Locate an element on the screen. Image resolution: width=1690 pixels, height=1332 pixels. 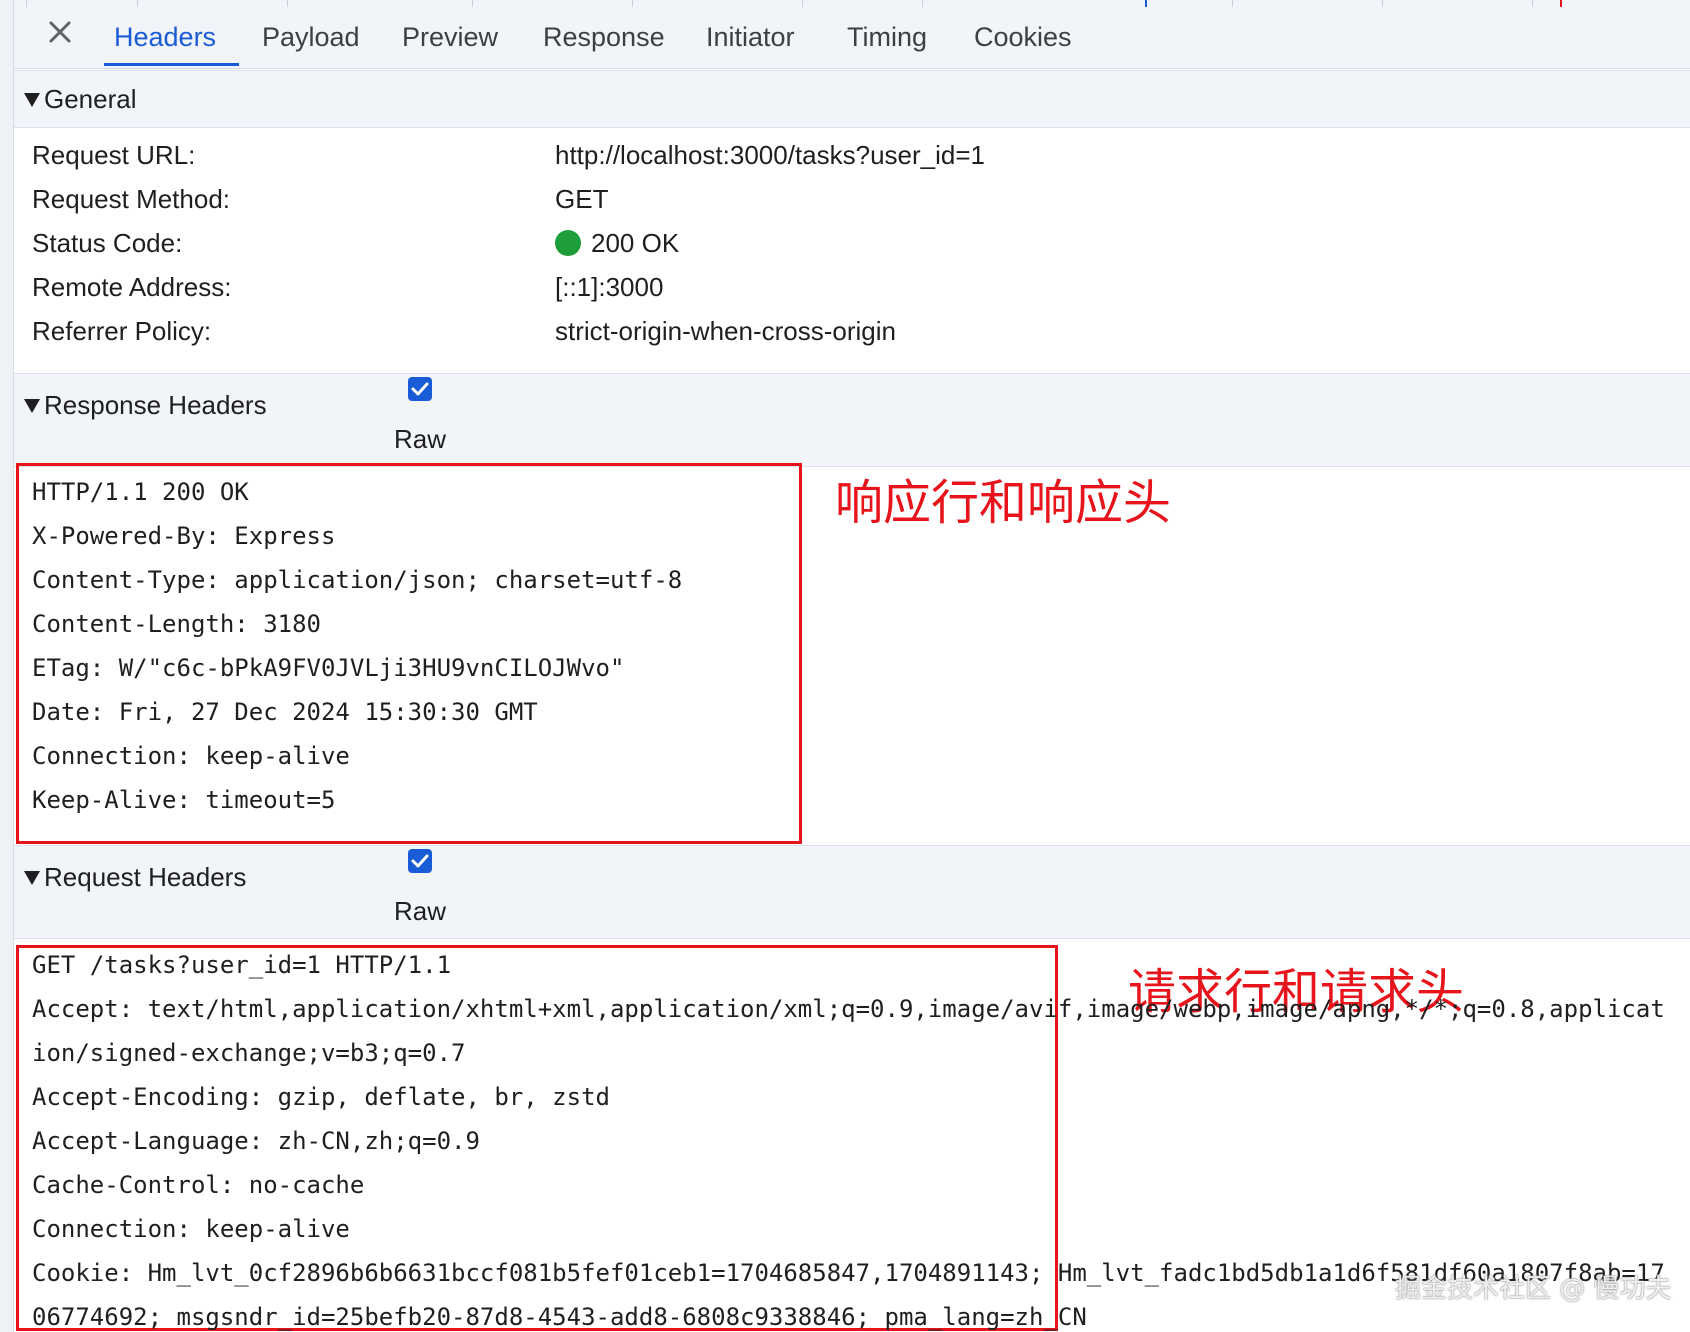
close-icon is located at coordinates (60, 32).